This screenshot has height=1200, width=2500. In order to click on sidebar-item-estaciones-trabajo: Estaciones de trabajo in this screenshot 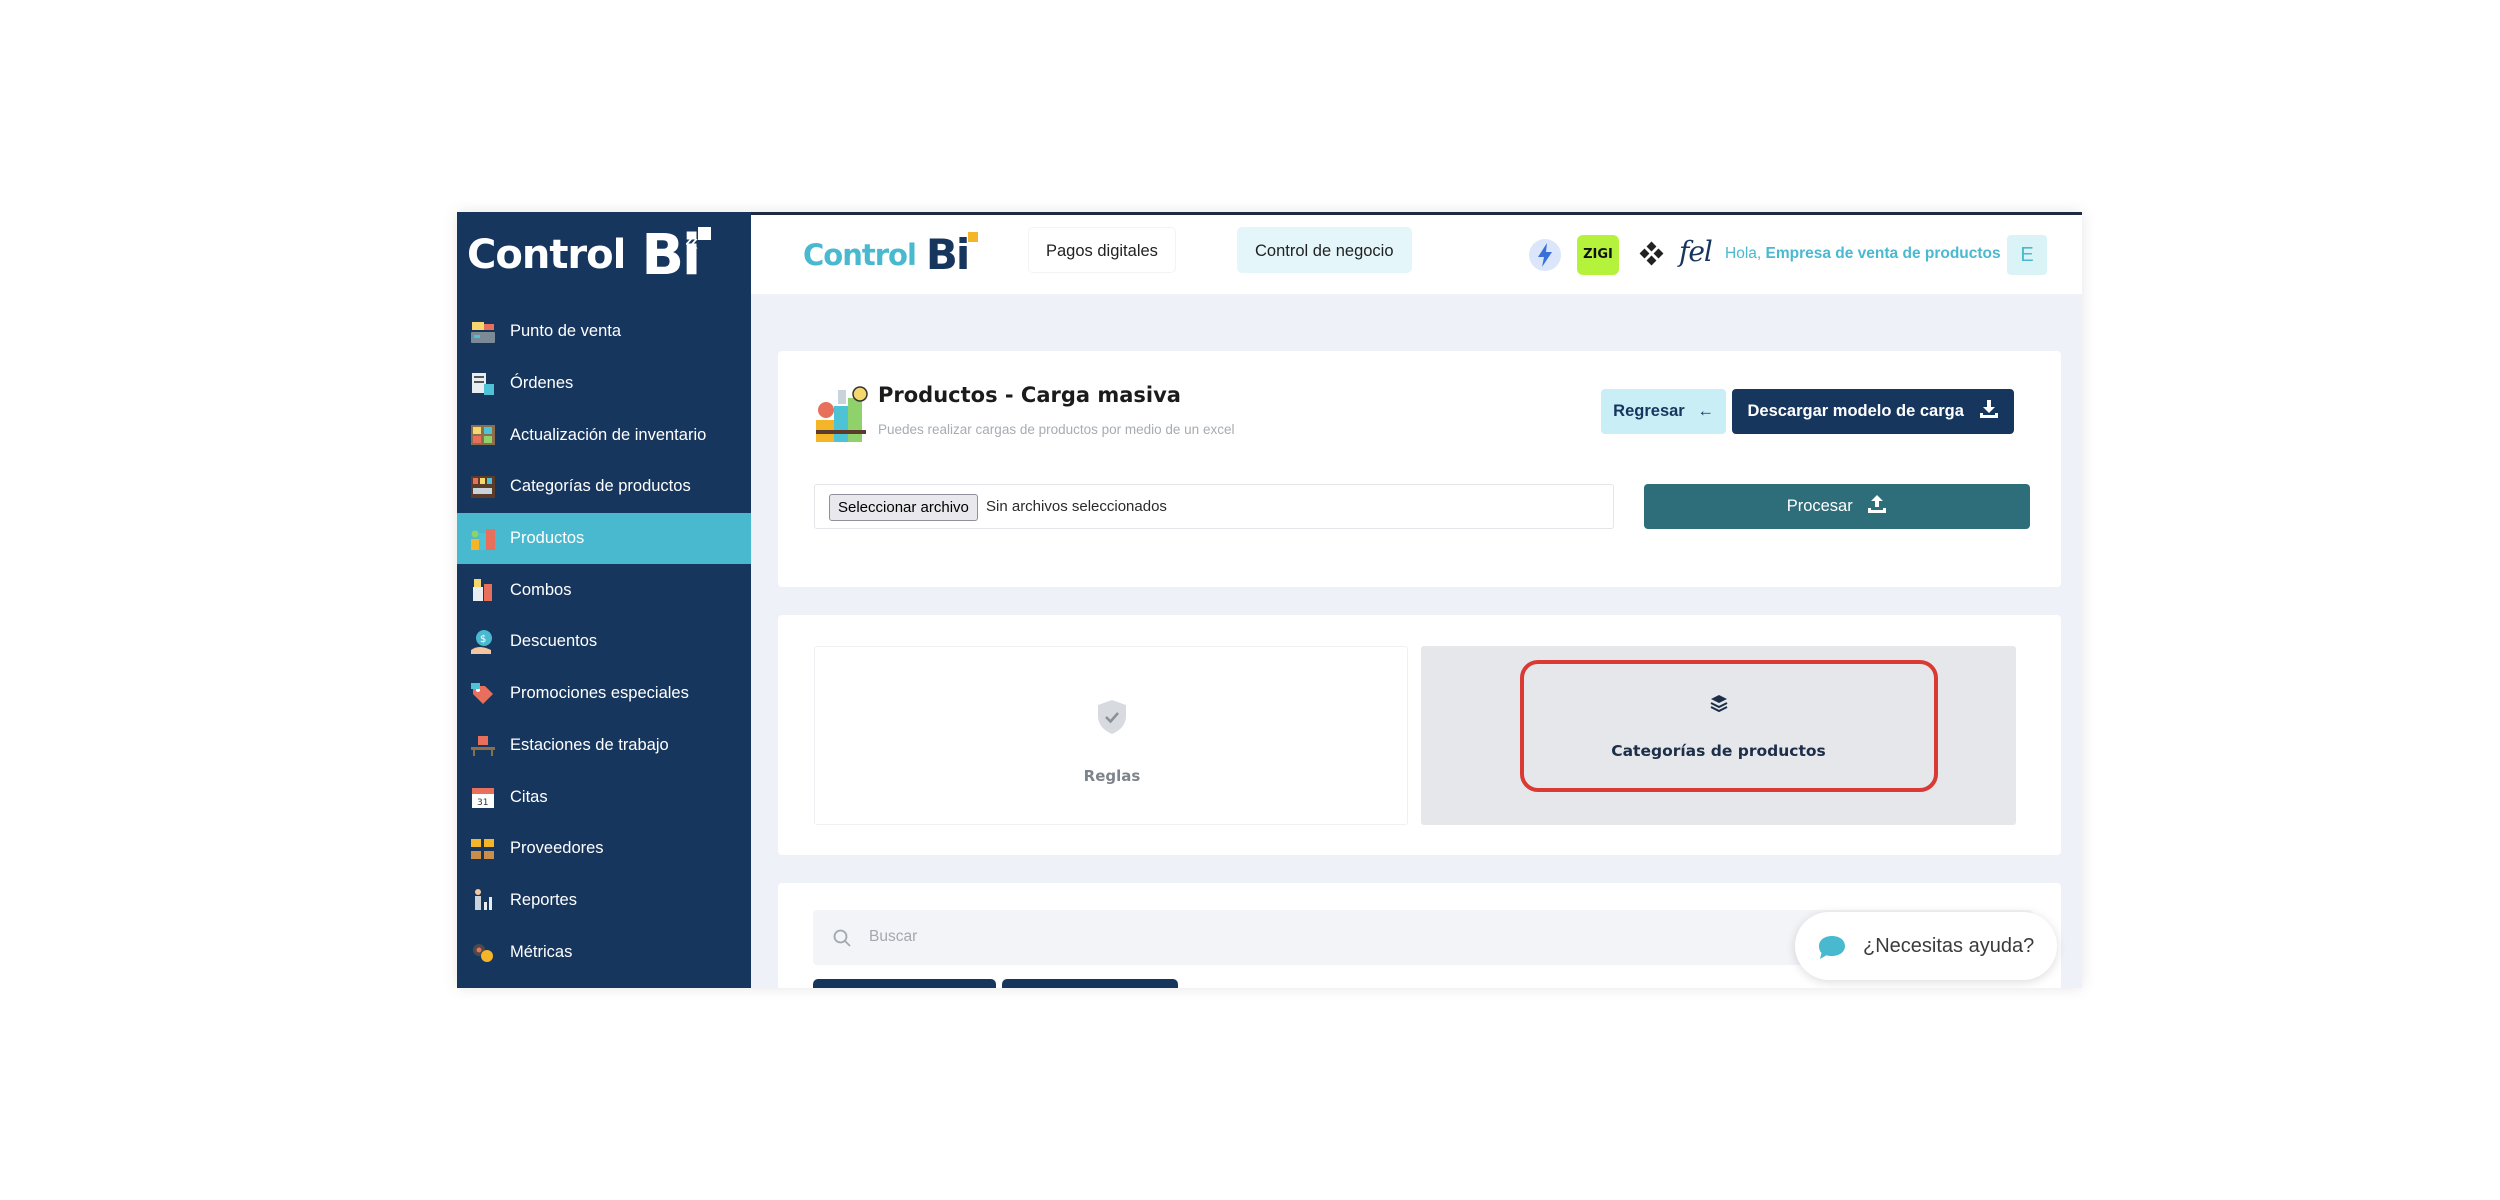, I will do `click(604, 746)`.